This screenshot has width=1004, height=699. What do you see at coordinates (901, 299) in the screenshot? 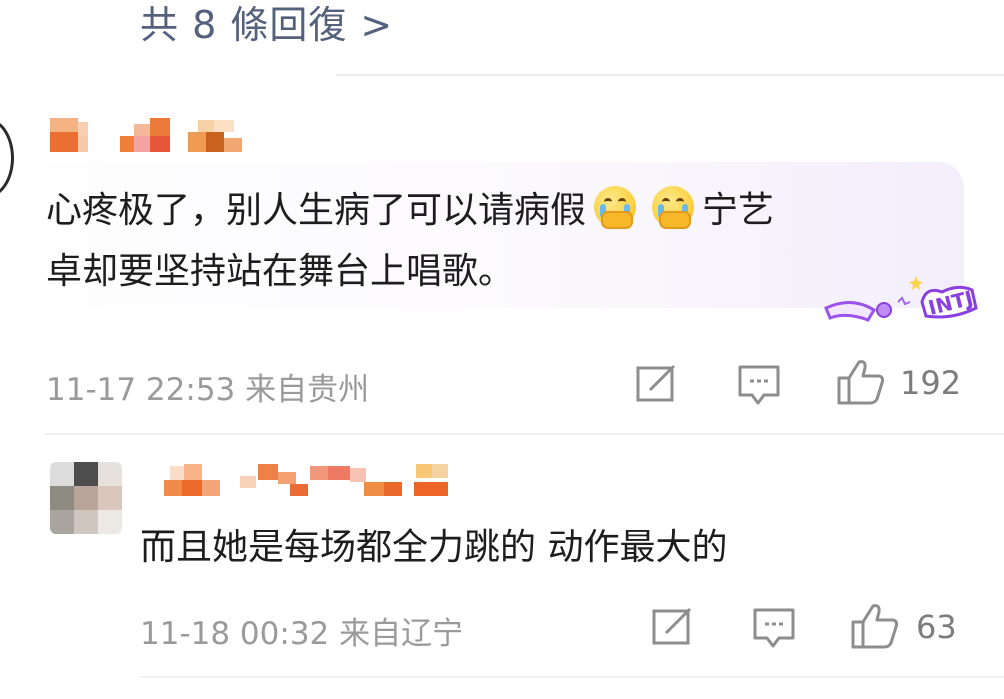
I see `intj-sticker: INTJ` at bounding box center [901, 299].